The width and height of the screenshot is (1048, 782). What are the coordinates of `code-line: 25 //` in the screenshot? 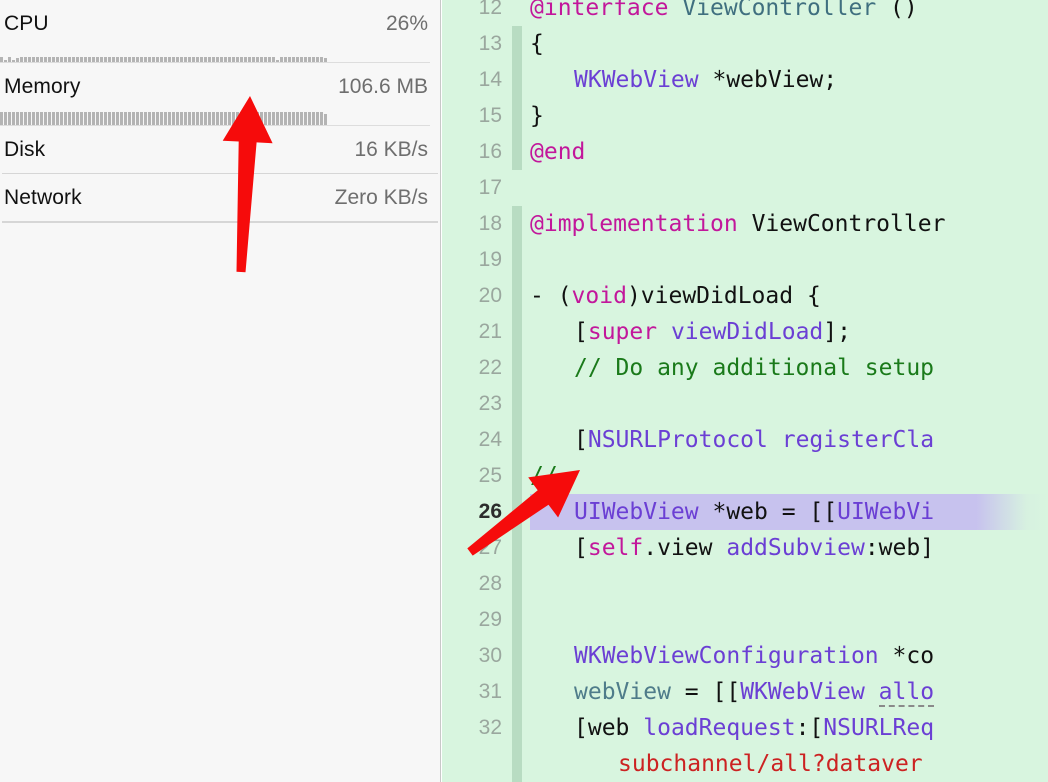 It's located at (745, 476).